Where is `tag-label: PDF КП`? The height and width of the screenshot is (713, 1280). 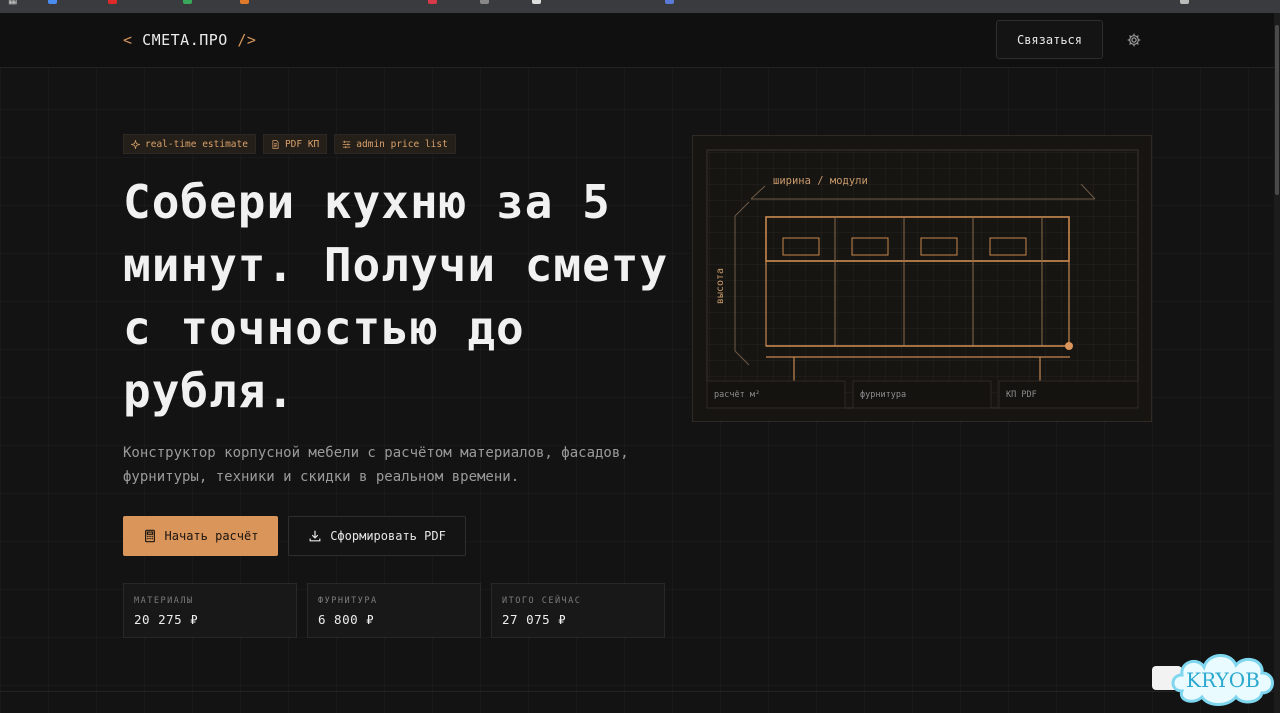 tag-label: PDF КП is located at coordinates (302, 144).